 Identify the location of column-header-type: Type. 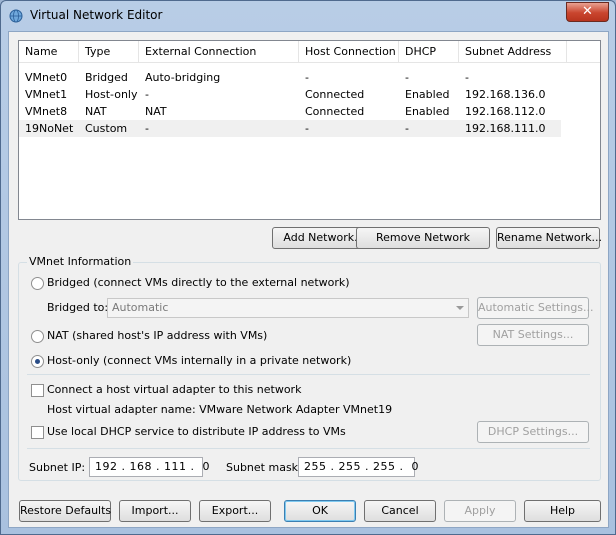
(109, 52).